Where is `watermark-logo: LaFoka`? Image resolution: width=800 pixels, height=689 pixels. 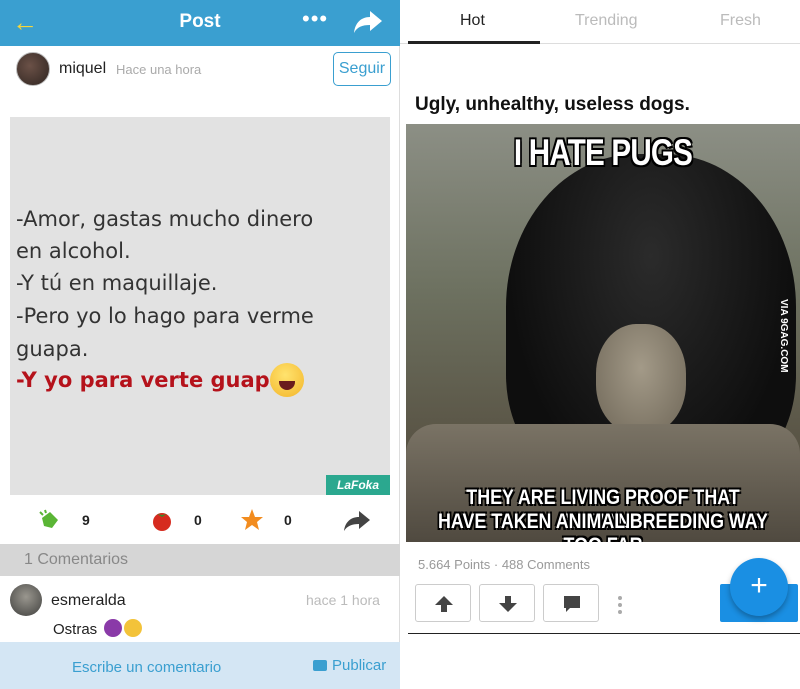
watermark-logo: LaFoka is located at coordinates (358, 485).